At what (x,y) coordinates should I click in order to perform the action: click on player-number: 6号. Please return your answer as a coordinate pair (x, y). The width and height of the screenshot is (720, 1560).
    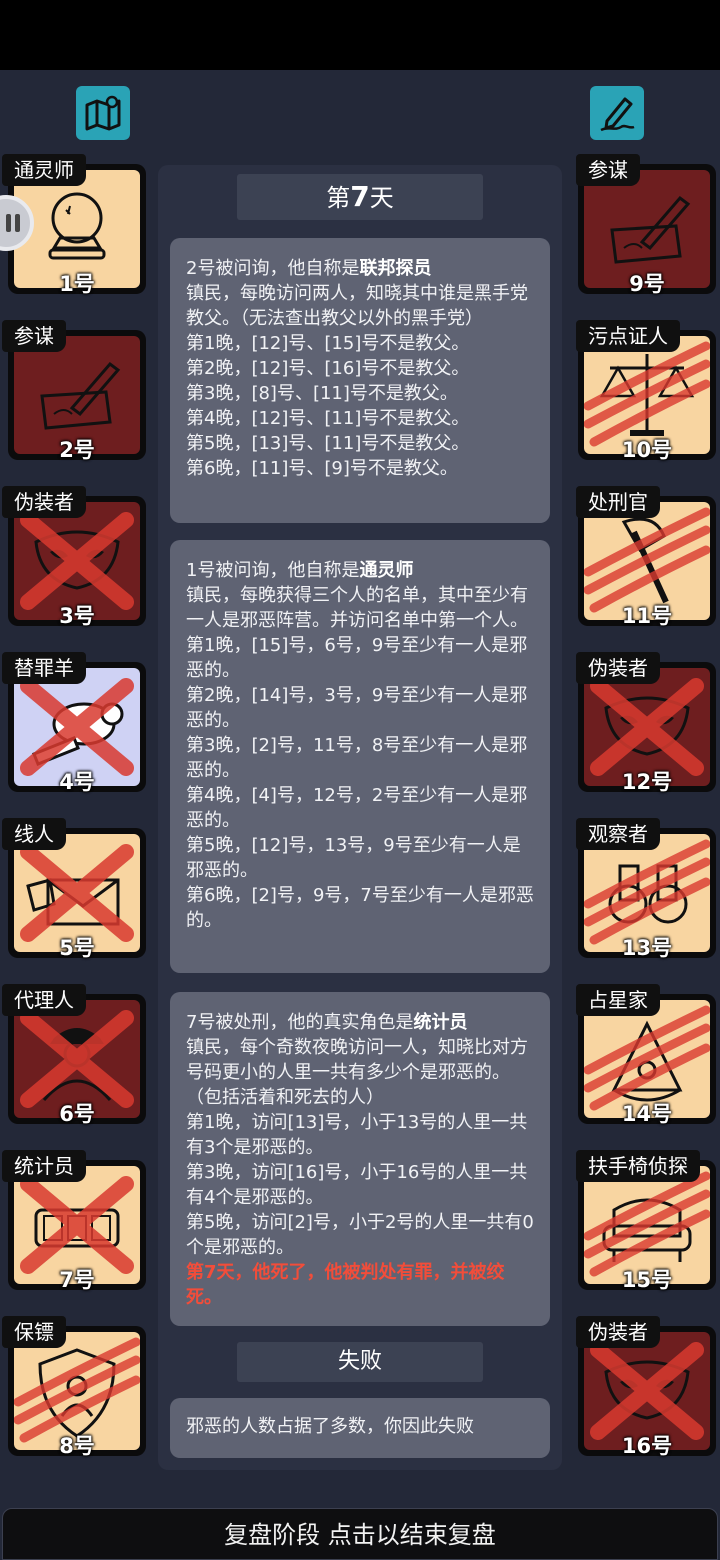
    Looking at the image, I should click on (77, 1114).